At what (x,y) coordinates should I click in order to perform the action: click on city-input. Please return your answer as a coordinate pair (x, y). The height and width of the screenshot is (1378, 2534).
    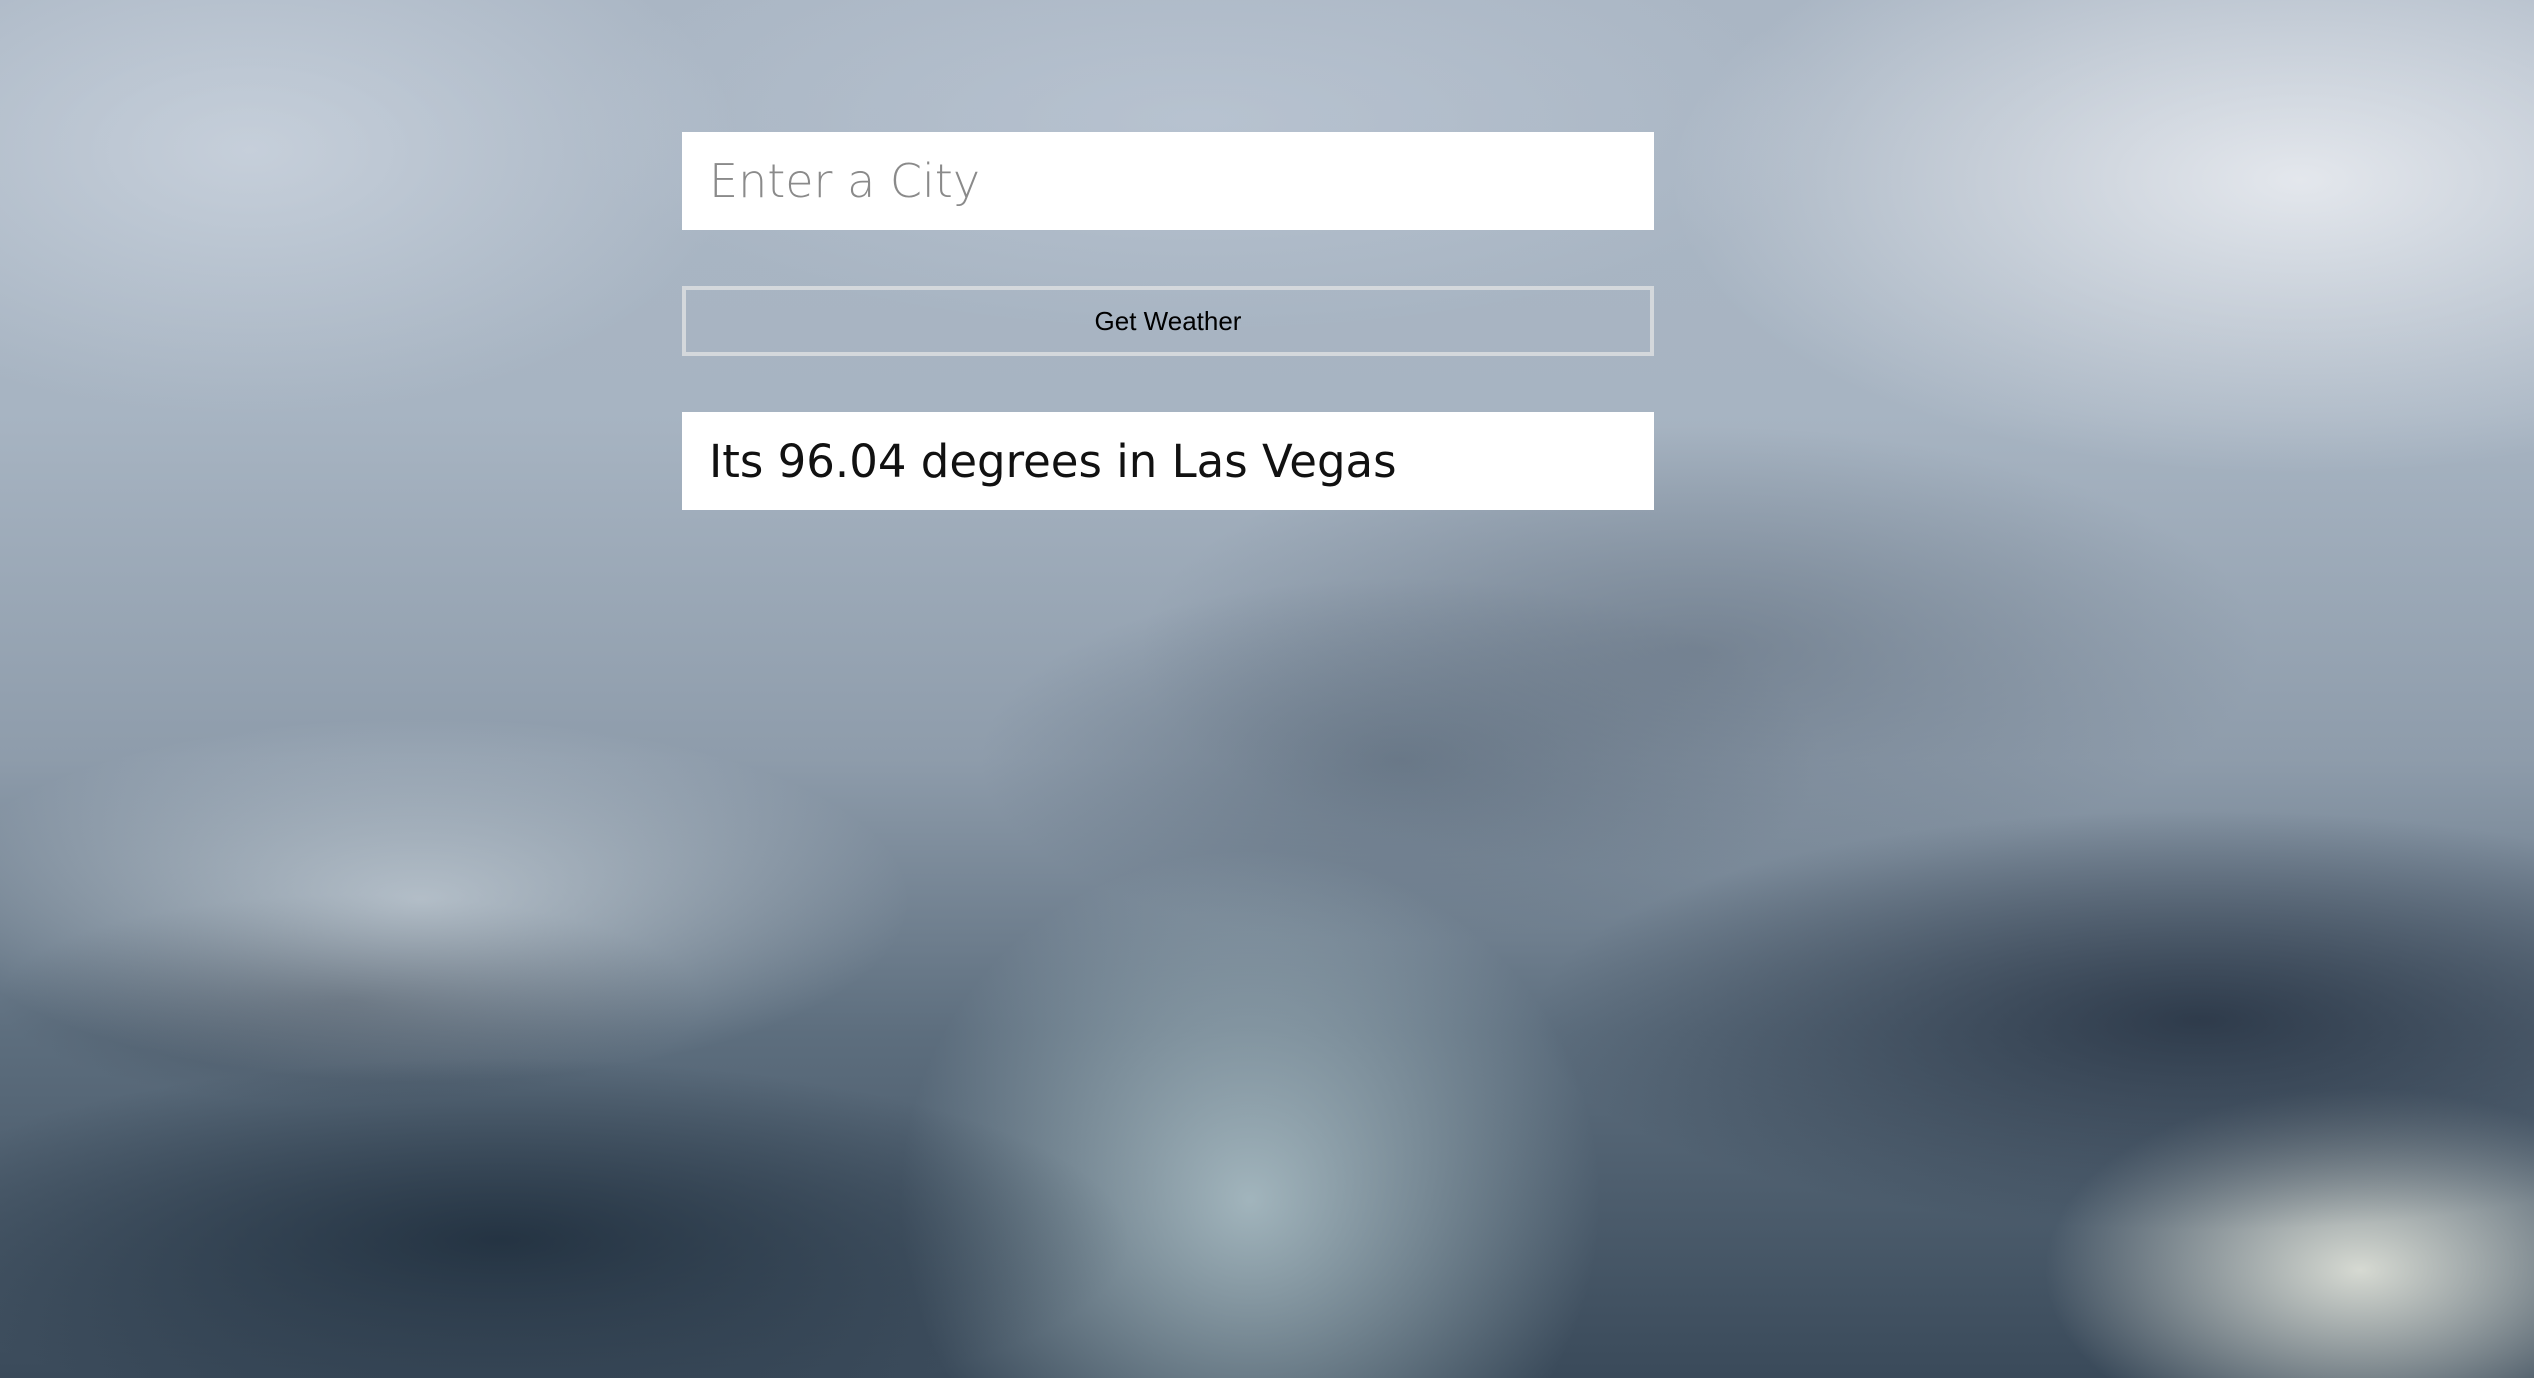
    Looking at the image, I should click on (1168, 181).